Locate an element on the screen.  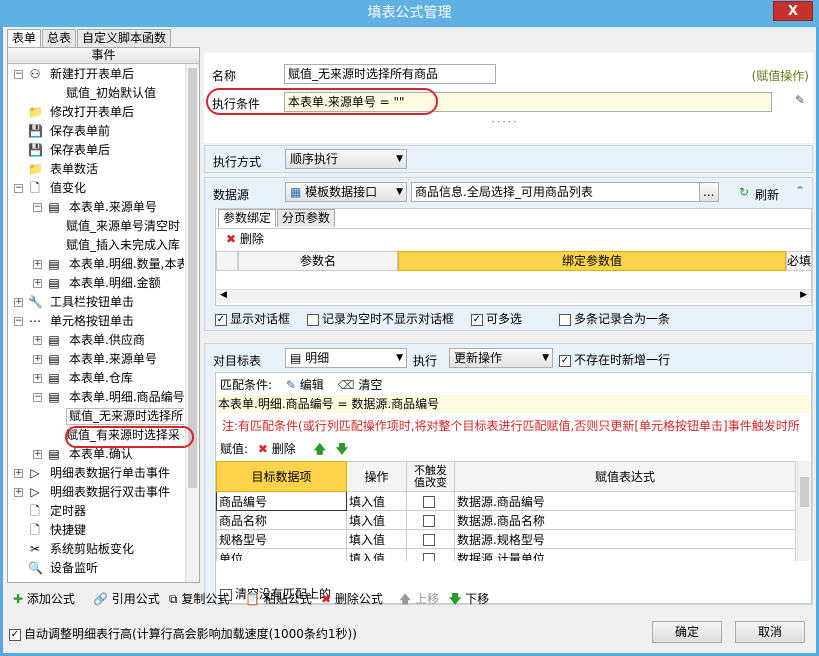
tab-summary: 总表 is located at coordinates (59, 38).